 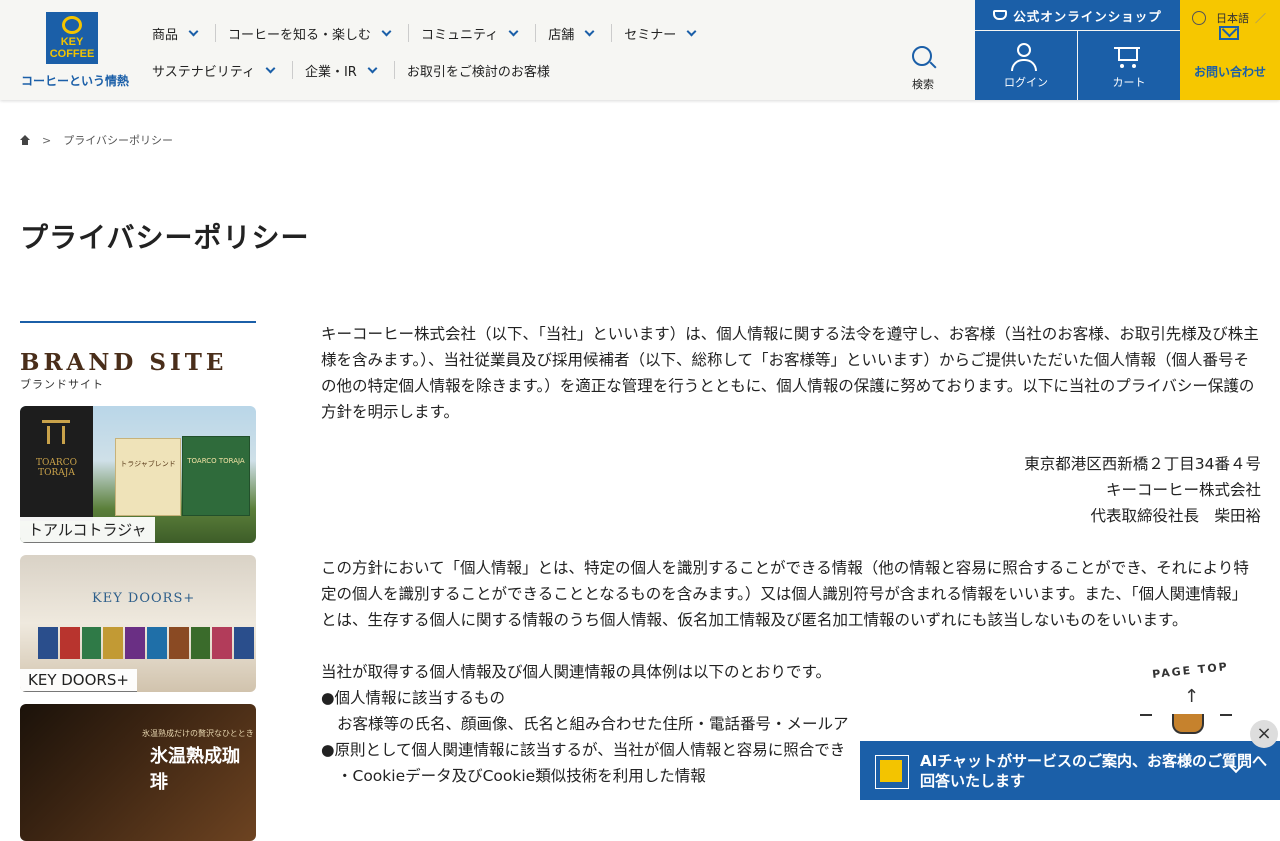 What do you see at coordinates (72, 25) in the screenshot?
I see `key-icon` at bounding box center [72, 25].